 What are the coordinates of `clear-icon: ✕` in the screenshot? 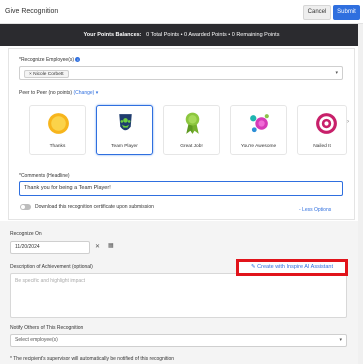 It's located at (97, 246).